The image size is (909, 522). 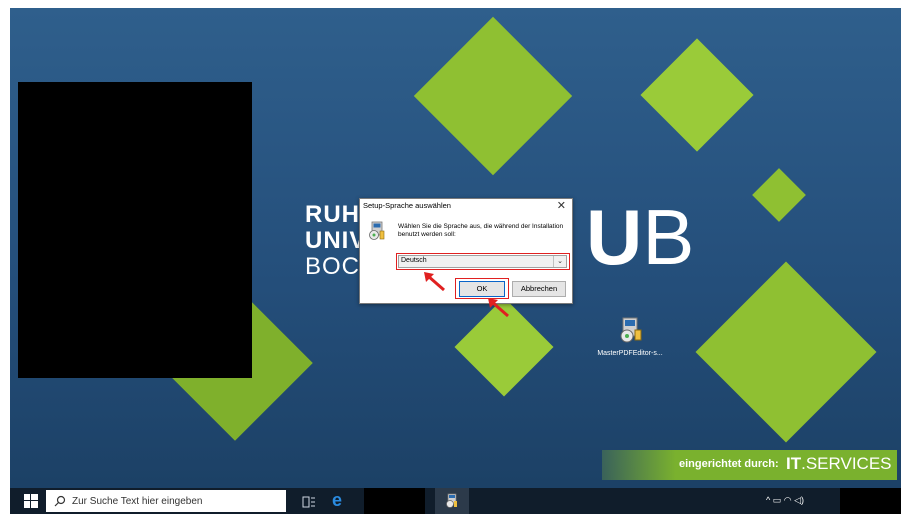 I want to click on redacted-area, so click(x=135, y=230).